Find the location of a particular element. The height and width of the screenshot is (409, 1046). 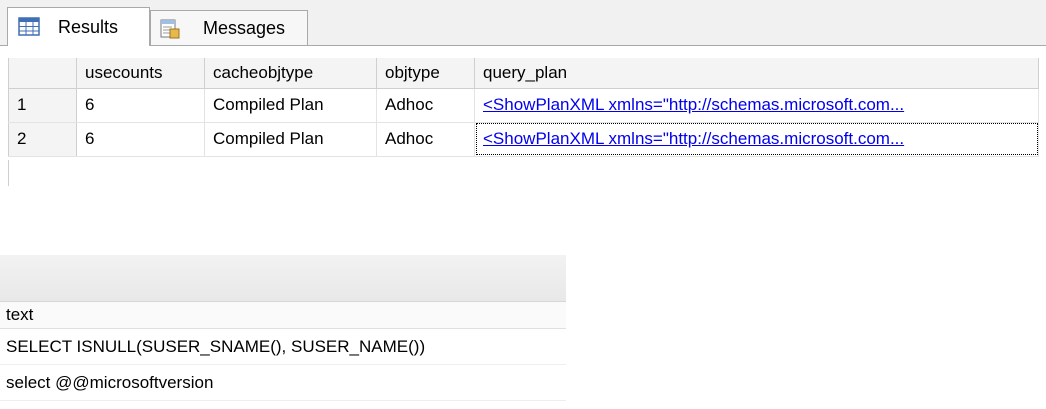

row-number: 2 is located at coordinates (42, 139).